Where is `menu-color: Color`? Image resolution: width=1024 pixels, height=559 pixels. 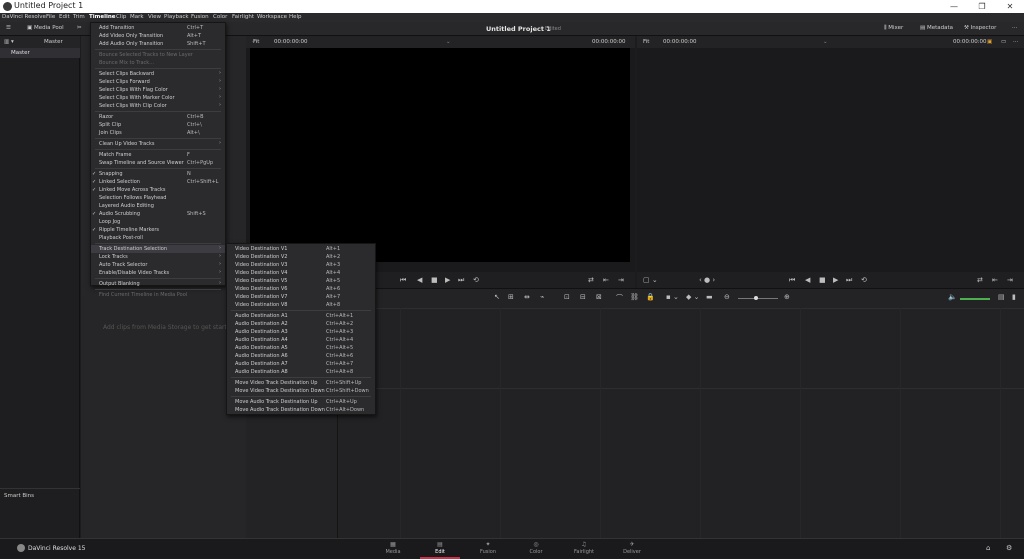 menu-color: Color is located at coordinates (220, 17).